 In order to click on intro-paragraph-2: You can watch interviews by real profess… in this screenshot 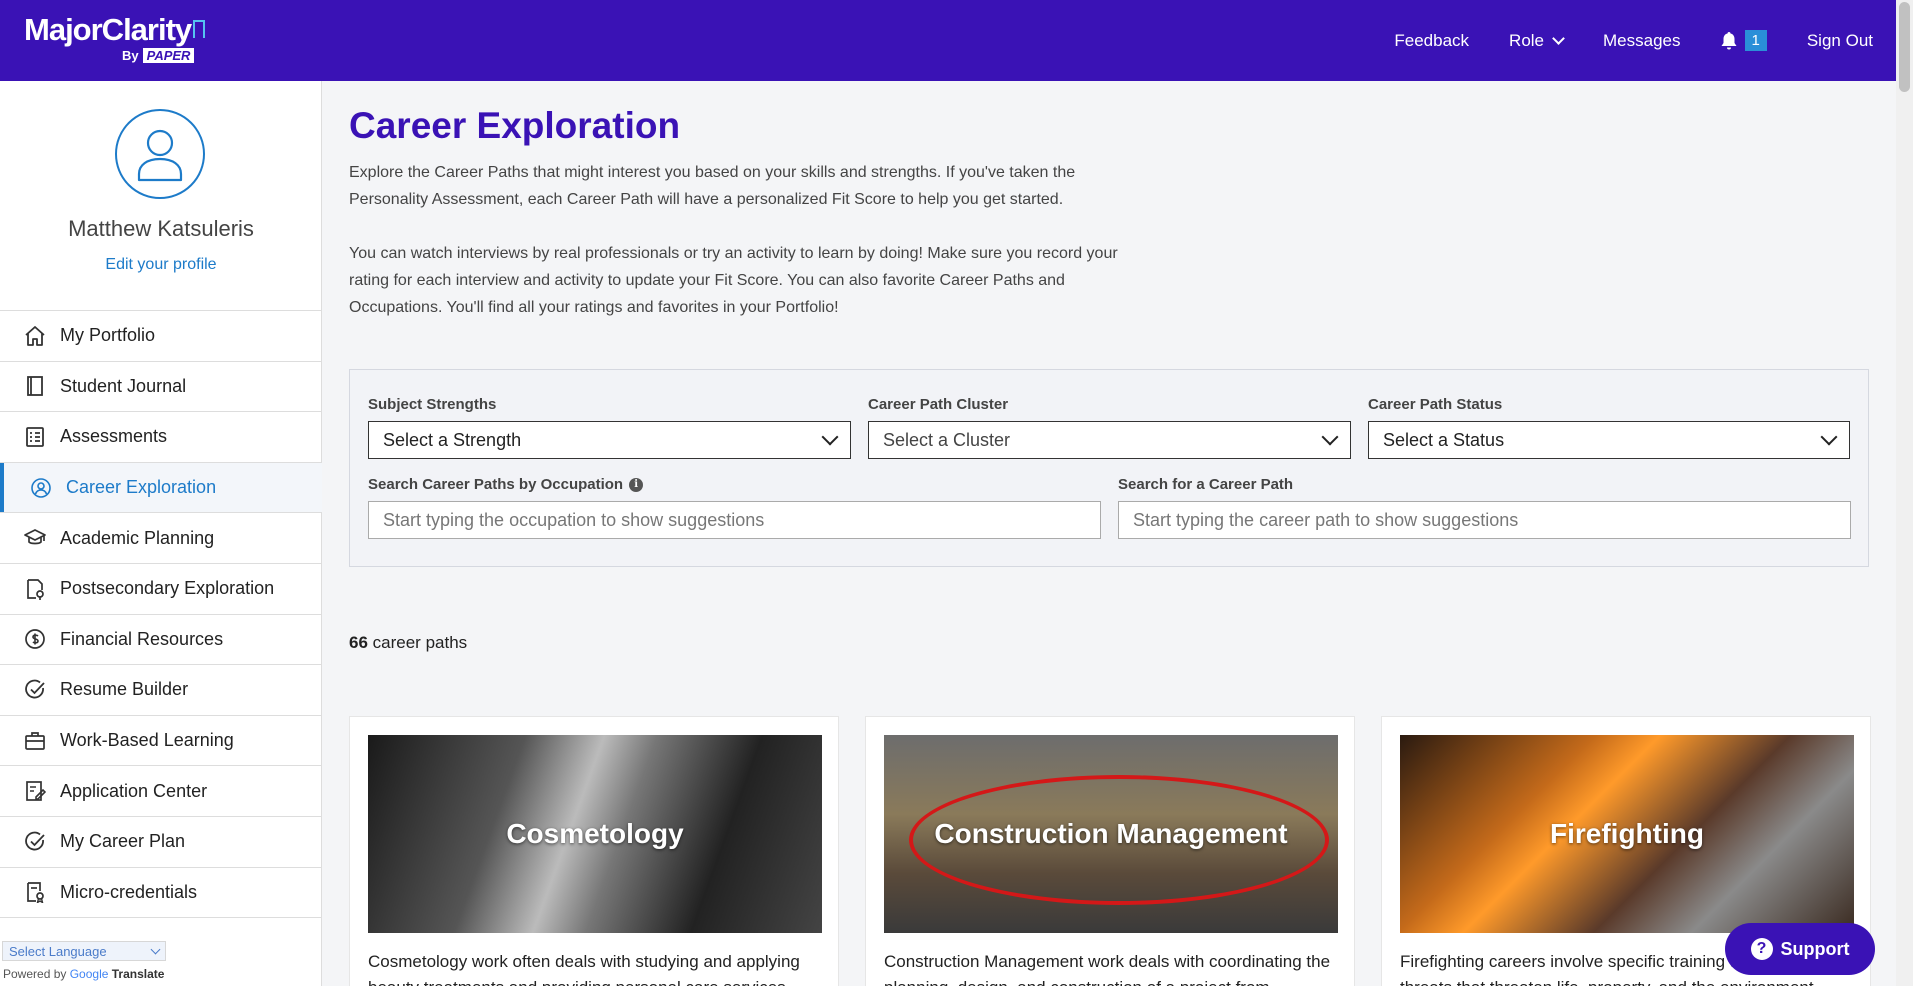, I will do `click(733, 280)`.